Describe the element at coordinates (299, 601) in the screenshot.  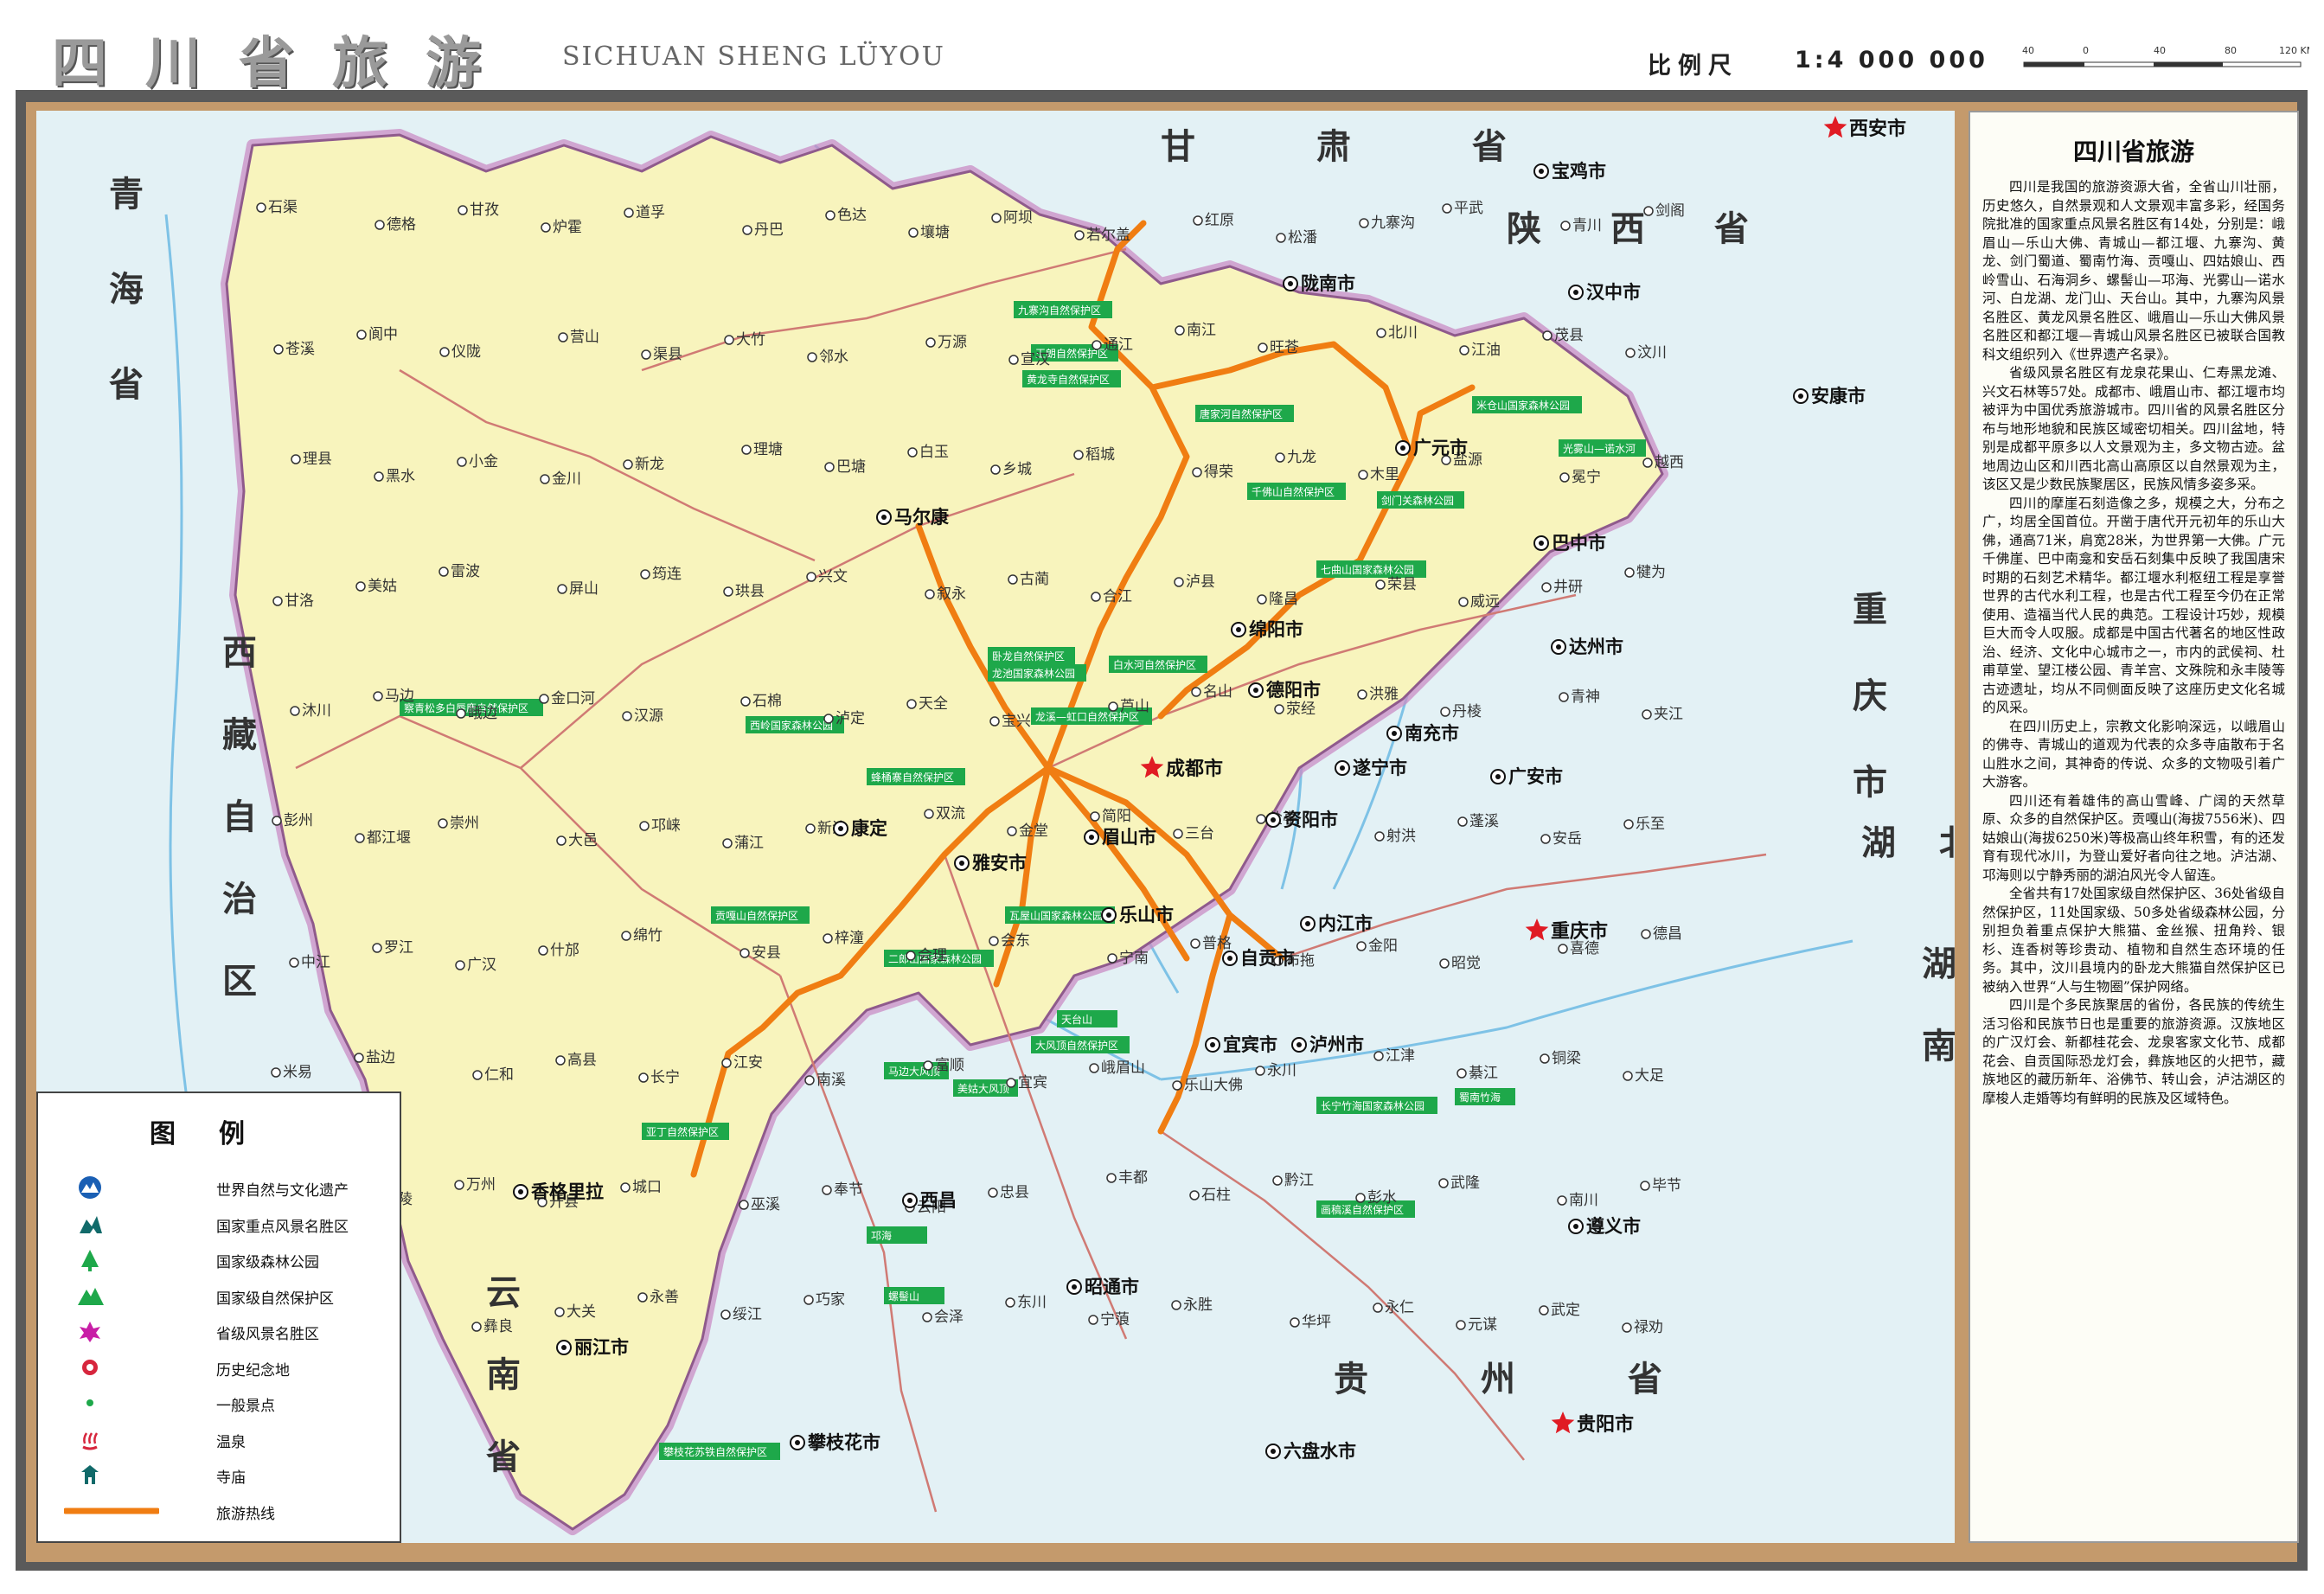
I see `place-label: 甘洛` at that location.